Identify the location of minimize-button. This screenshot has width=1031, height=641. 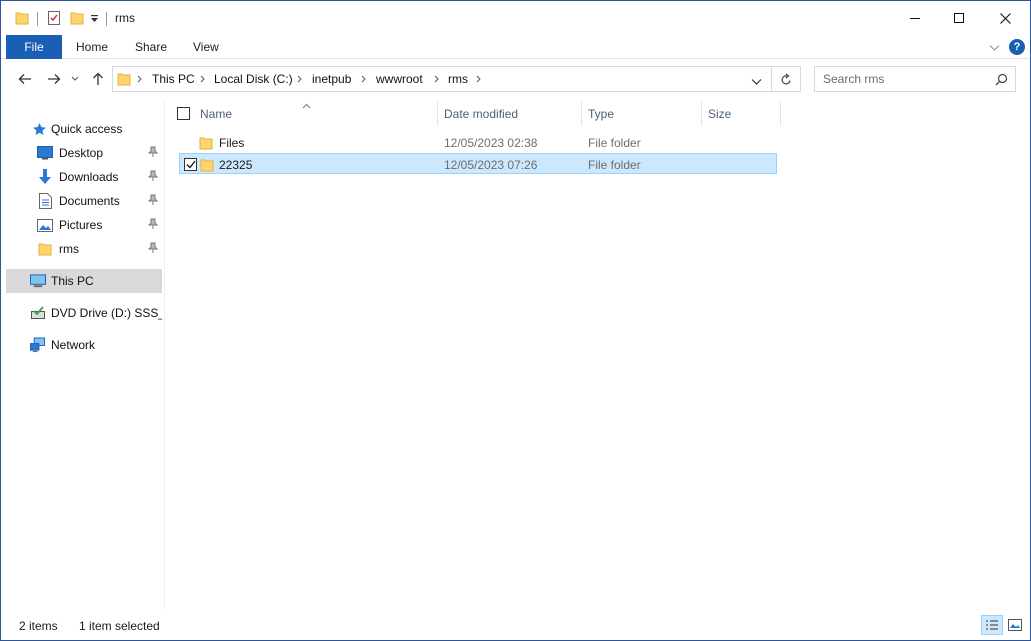
(915, 18).